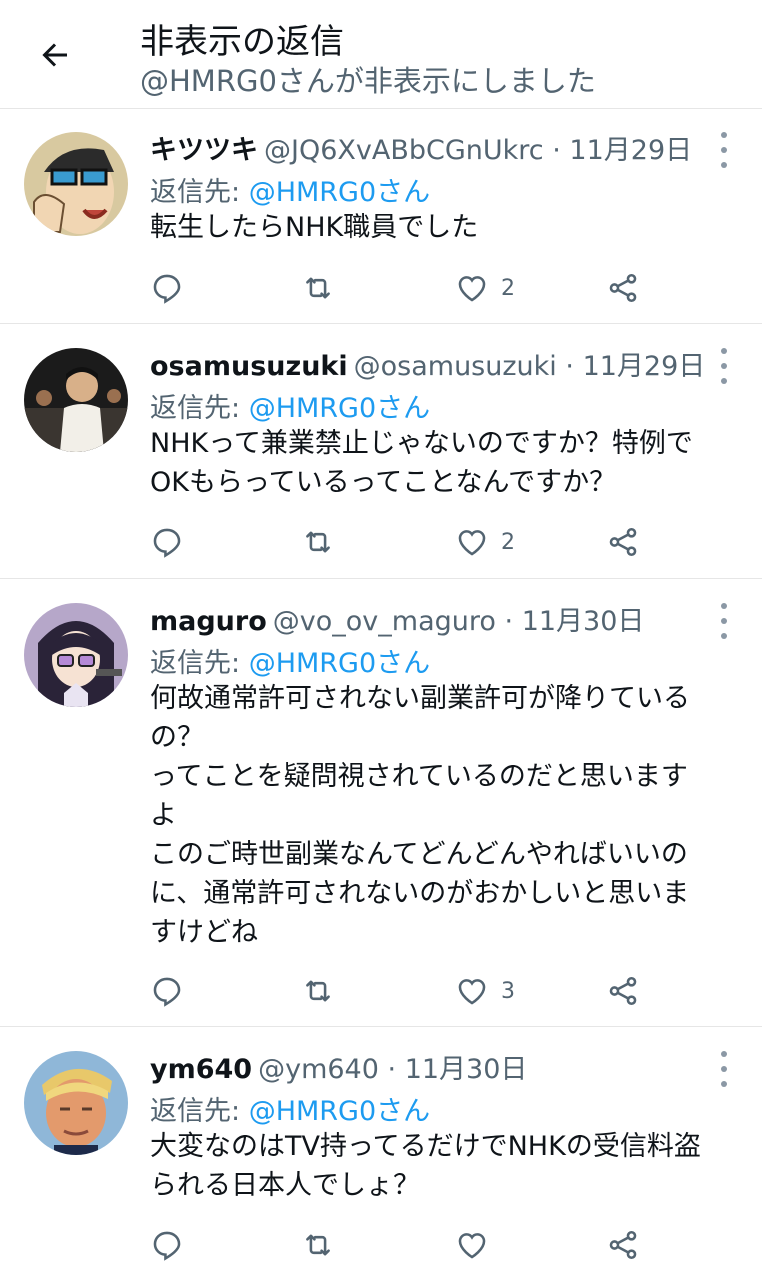 This screenshot has height=1280, width=762. I want to click on display-name: キツツキ, so click(204, 150).